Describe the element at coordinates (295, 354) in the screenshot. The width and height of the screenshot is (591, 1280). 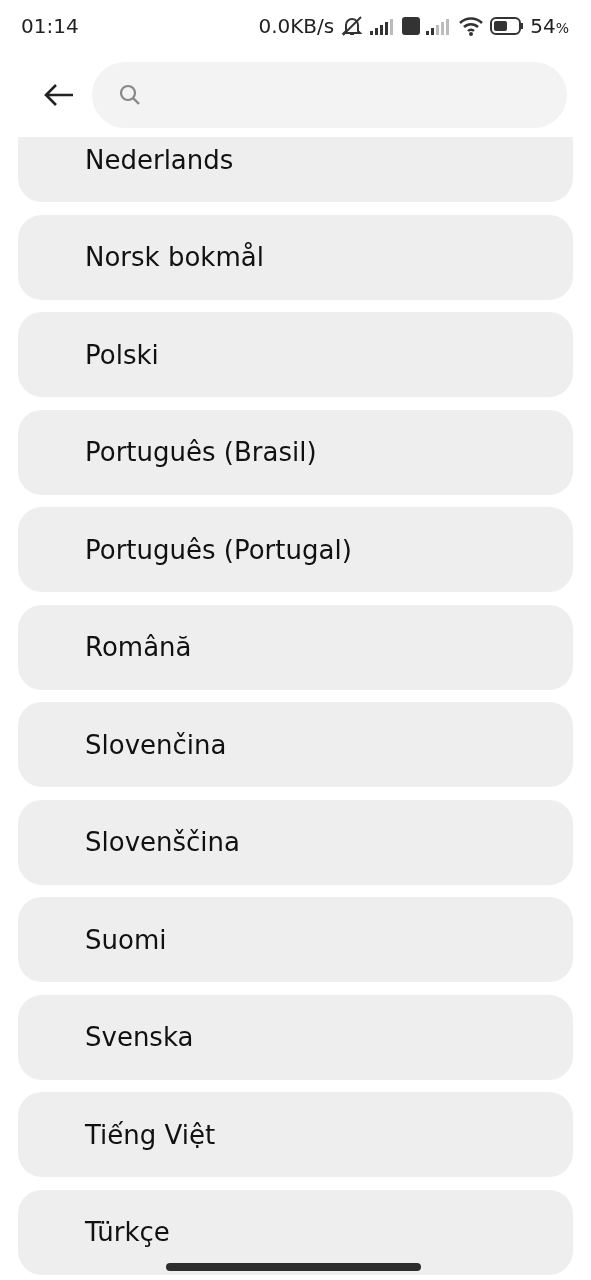
I see `language-item: Polski` at that location.